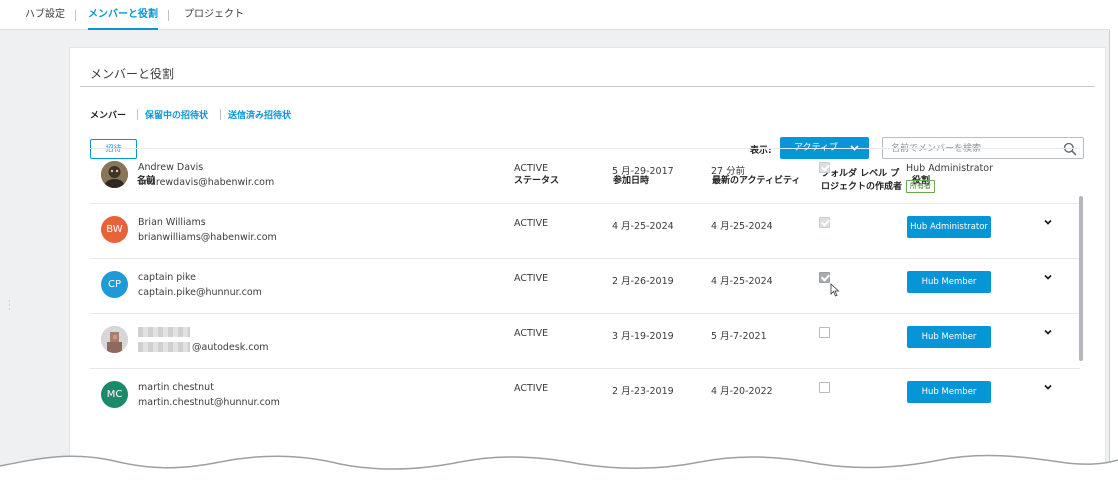 The height and width of the screenshot is (497, 1118). Describe the element at coordinates (176, 114) in the screenshot. I see `subtab-pending-invites: 保留中の招待状` at that location.